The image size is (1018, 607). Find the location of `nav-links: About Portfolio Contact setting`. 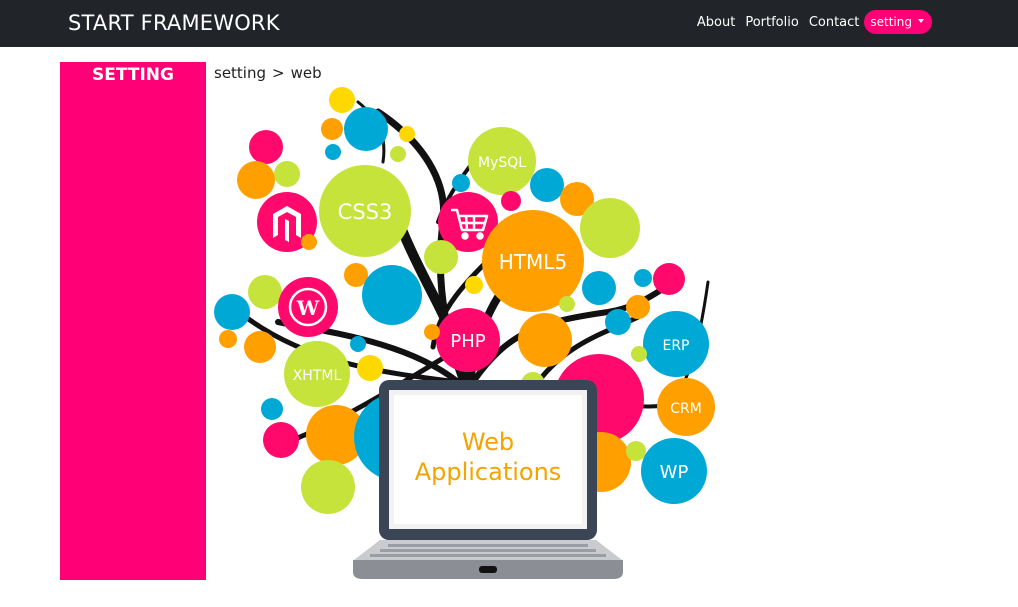

nav-links: About Portfolio Contact setting is located at coordinates (809, 22).